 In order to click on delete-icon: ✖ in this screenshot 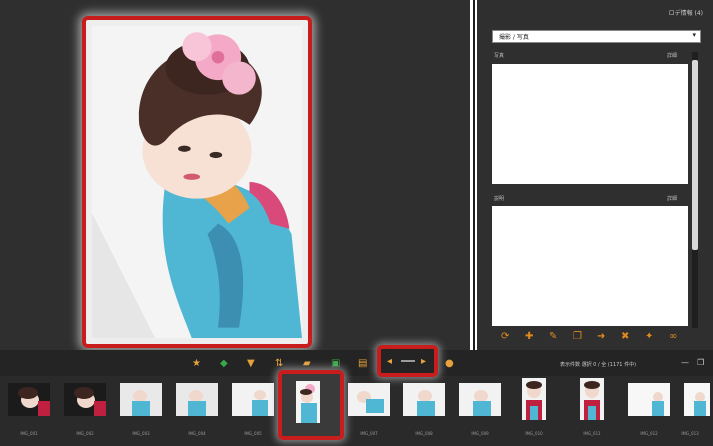, I will do `click(625, 337)`.